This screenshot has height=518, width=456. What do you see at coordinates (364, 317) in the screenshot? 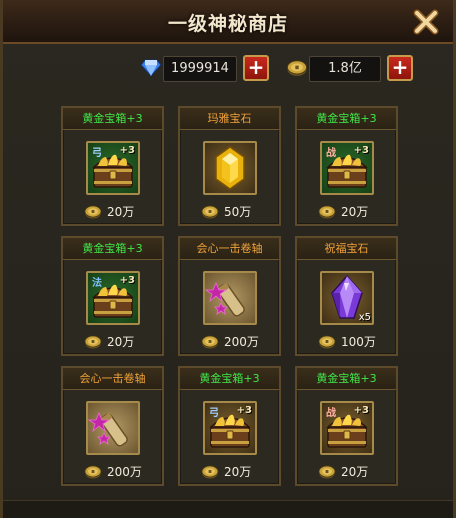
I see `stack-count: x5` at bounding box center [364, 317].